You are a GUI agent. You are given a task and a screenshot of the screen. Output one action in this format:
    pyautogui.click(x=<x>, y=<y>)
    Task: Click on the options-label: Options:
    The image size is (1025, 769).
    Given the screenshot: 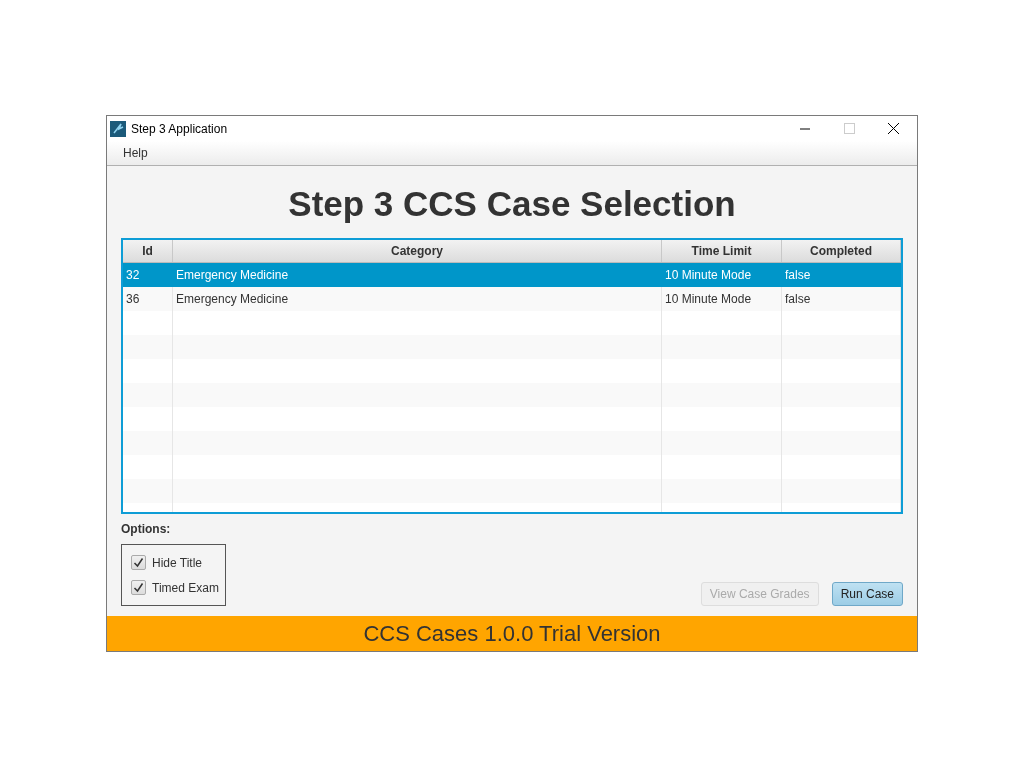 What is the action you would take?
    pyautogui.click(x=146, y=529)
    